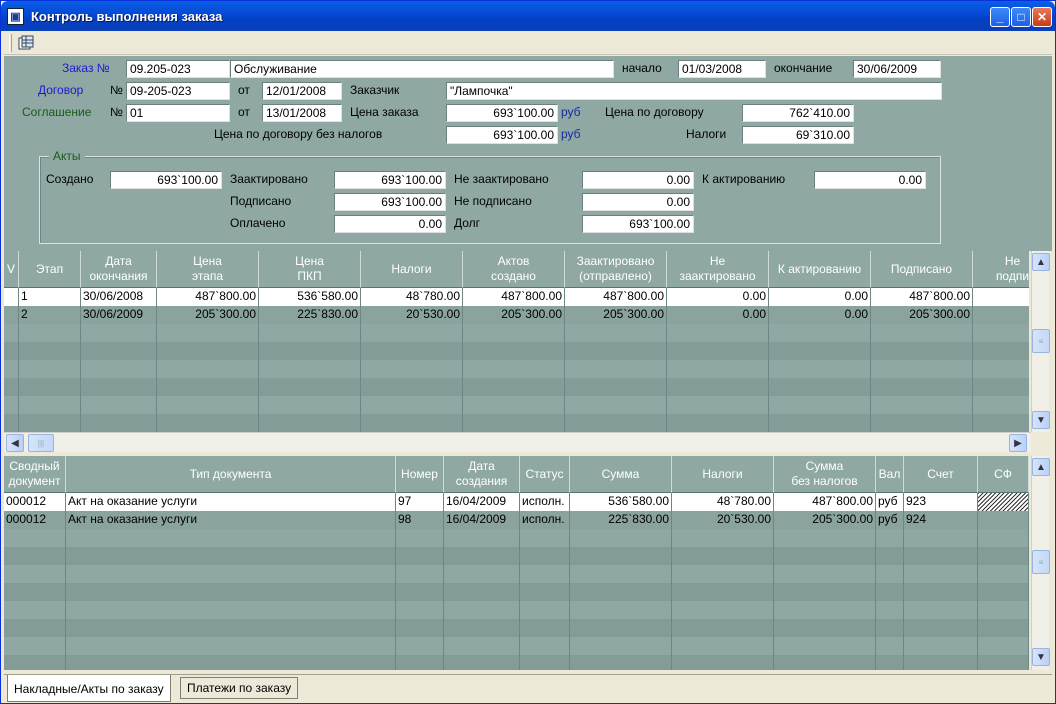 The width and height of the screenshot is (1056, 704). What do you see at coordinates (390, 224) in the screenshot?
I see `acts-paid-field: 0.00` at bounding box center [390, 224].